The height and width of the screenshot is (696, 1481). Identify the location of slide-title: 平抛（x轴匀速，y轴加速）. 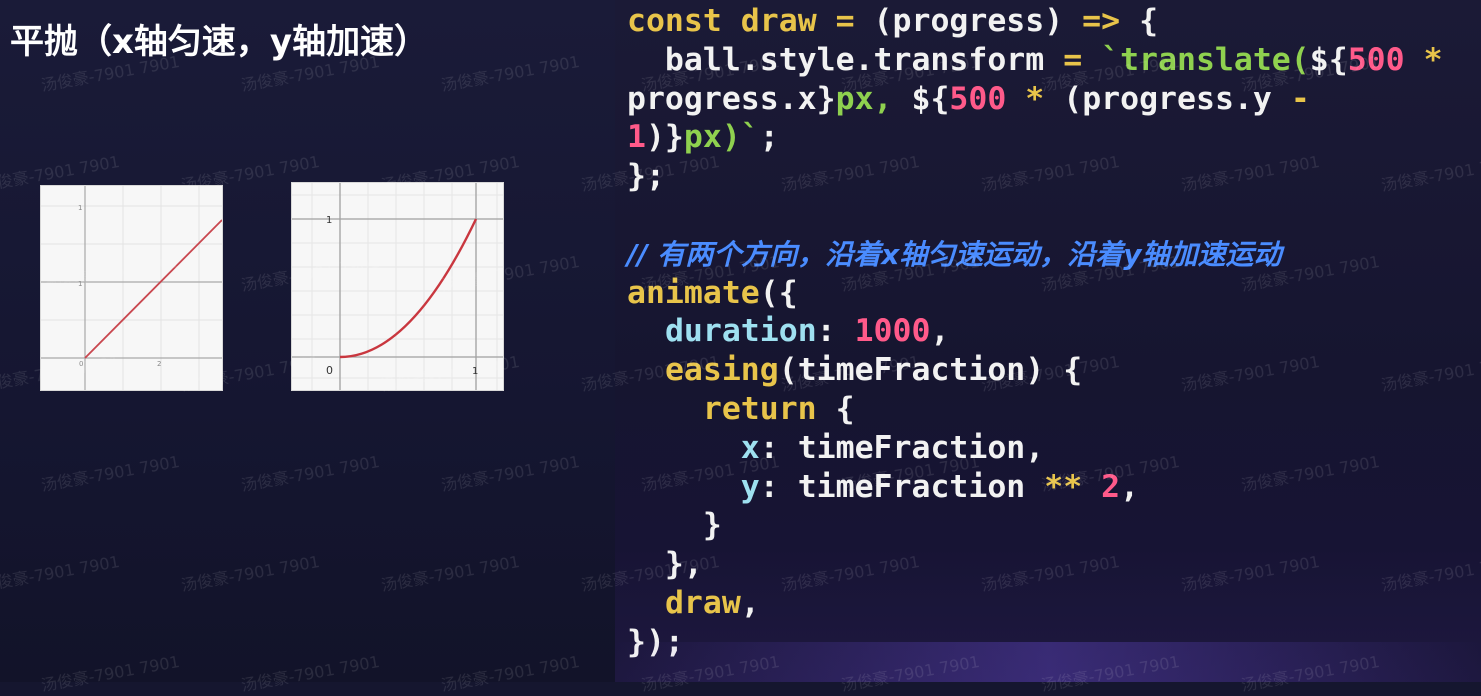
(219, 42).